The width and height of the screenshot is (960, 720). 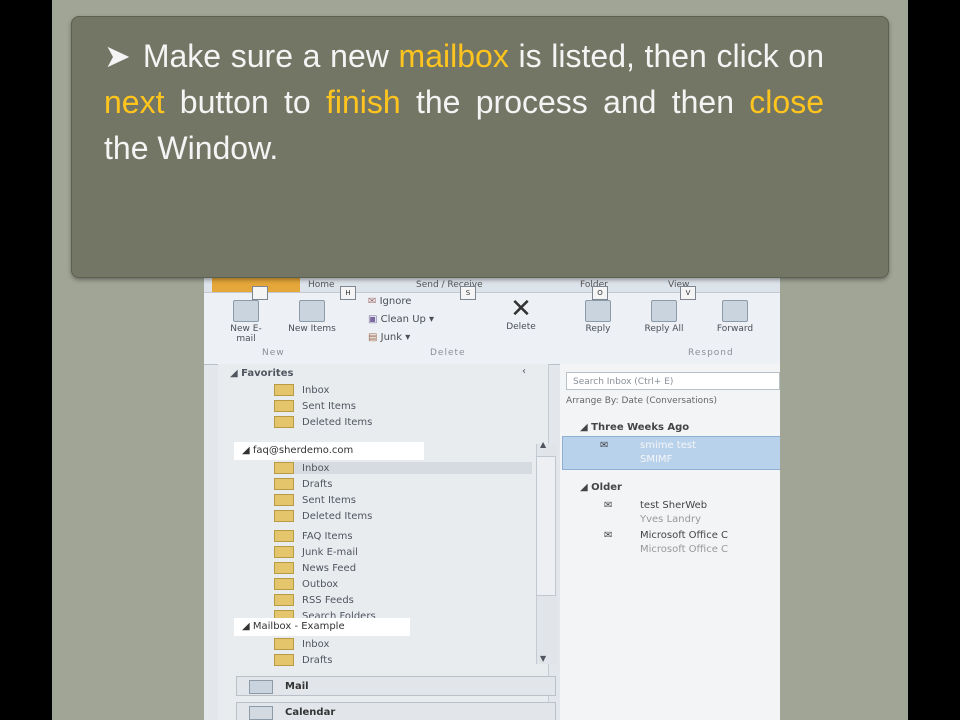 What do you see at coordinates (323, 516) in the screenshot?
I see `folder-deleted-items: Deleted Items` at bounding box center [323, 516].